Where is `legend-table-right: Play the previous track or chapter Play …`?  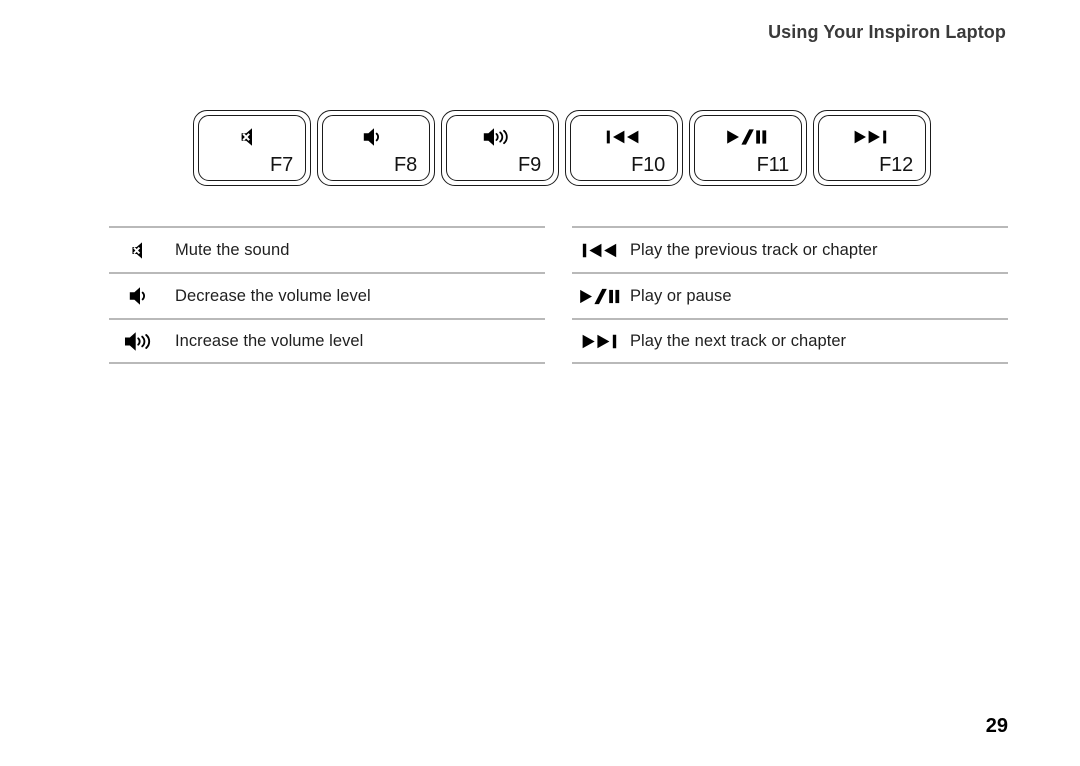 legend-table-right: Play the previous track or chapter Play … is located at coordinates (790, 295).